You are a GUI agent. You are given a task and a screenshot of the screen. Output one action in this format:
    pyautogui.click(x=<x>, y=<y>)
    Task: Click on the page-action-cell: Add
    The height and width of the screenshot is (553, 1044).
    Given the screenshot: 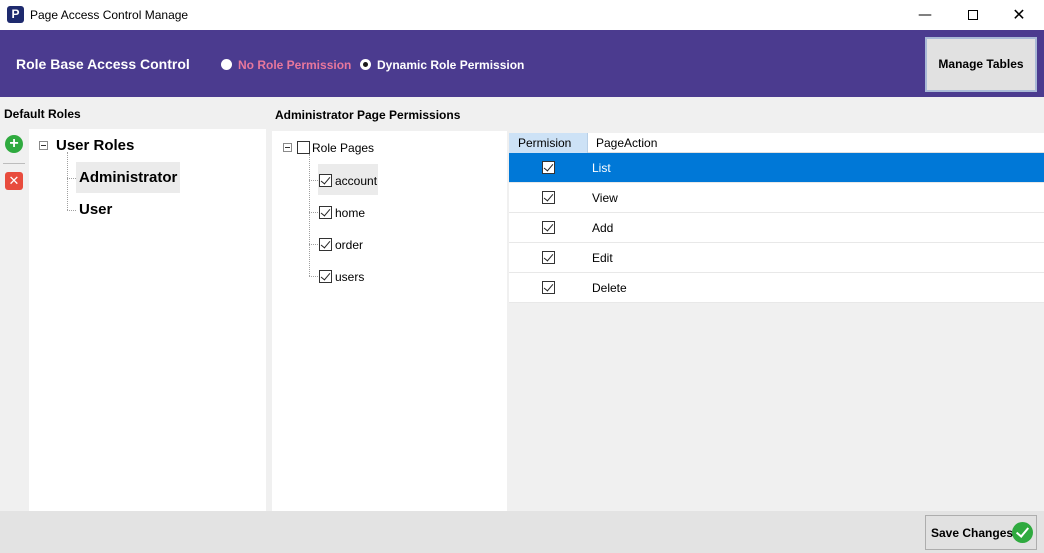 What is the action you would take?
    pyautogui.click(x=603, y=228)
    